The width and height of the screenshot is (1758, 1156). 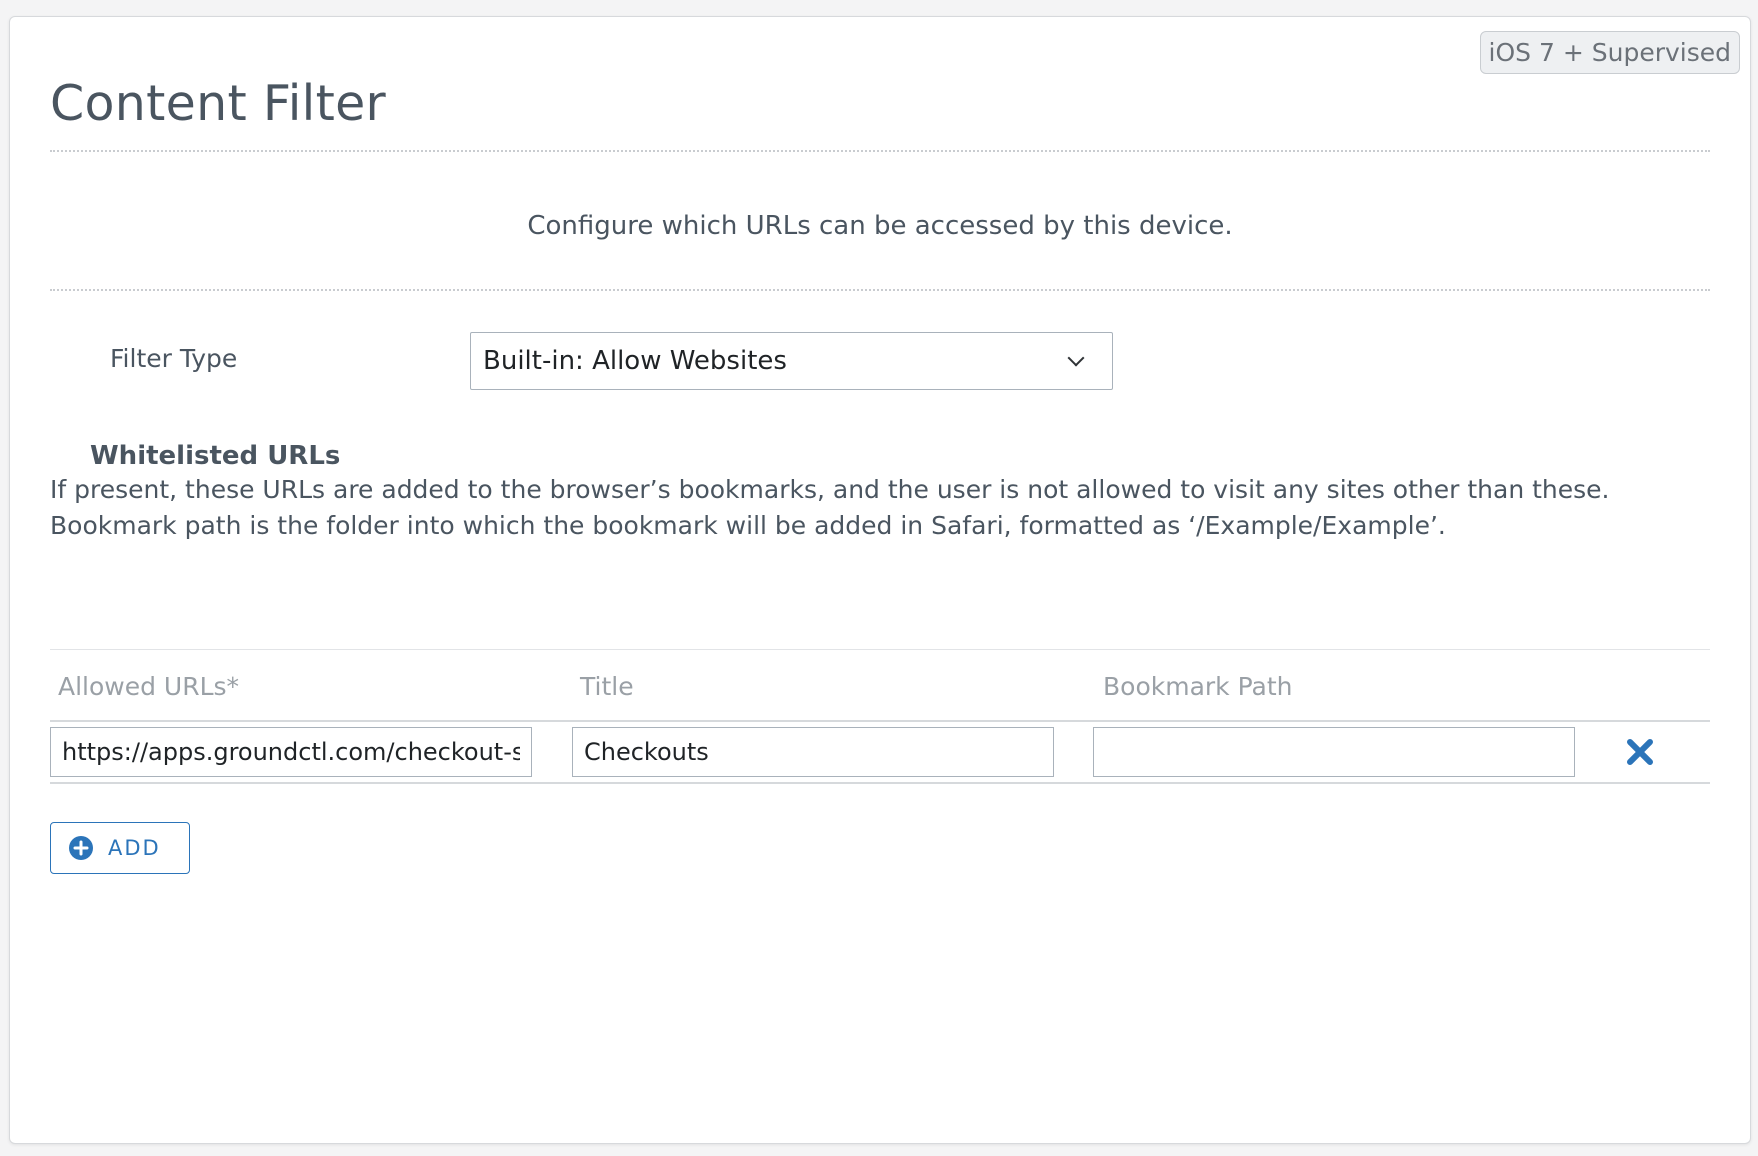 What do you see at coordinates (215, 456) in the screenshot?
I see `whitelist-heading: Whitelisted URLs` at bounding box center [215, 456].